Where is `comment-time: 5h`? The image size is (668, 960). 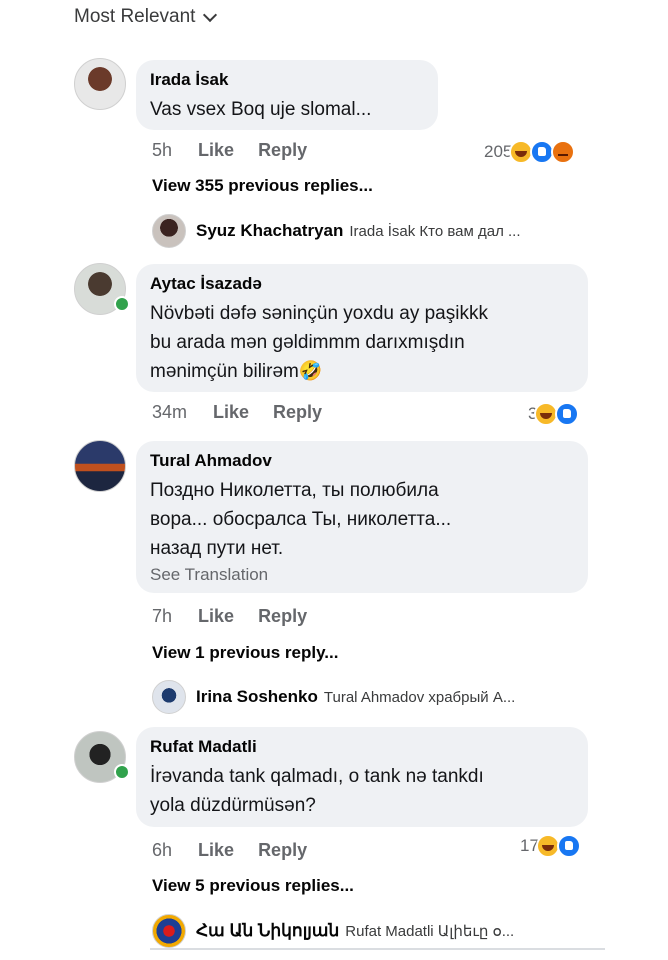
comment-time: 5h is located at coordinates (162, 150).